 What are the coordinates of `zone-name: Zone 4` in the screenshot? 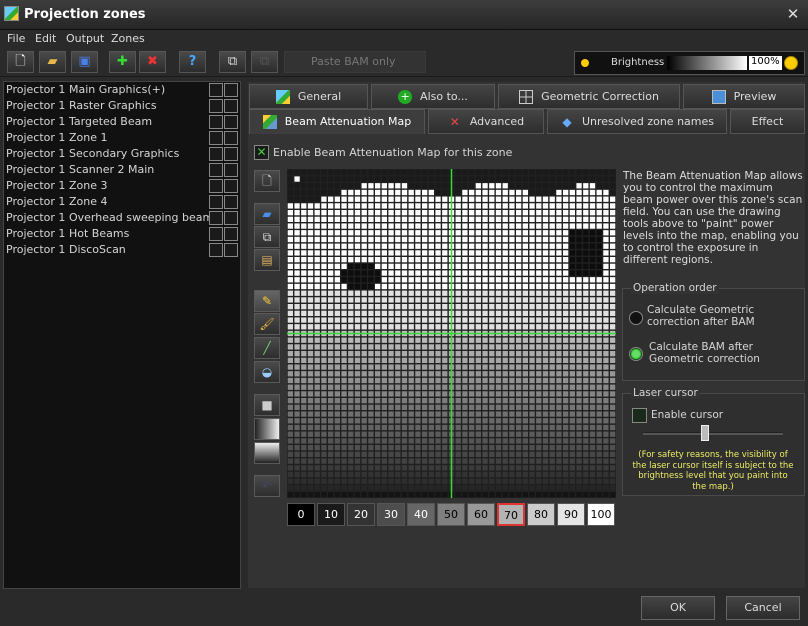 It's located at (88, 201).